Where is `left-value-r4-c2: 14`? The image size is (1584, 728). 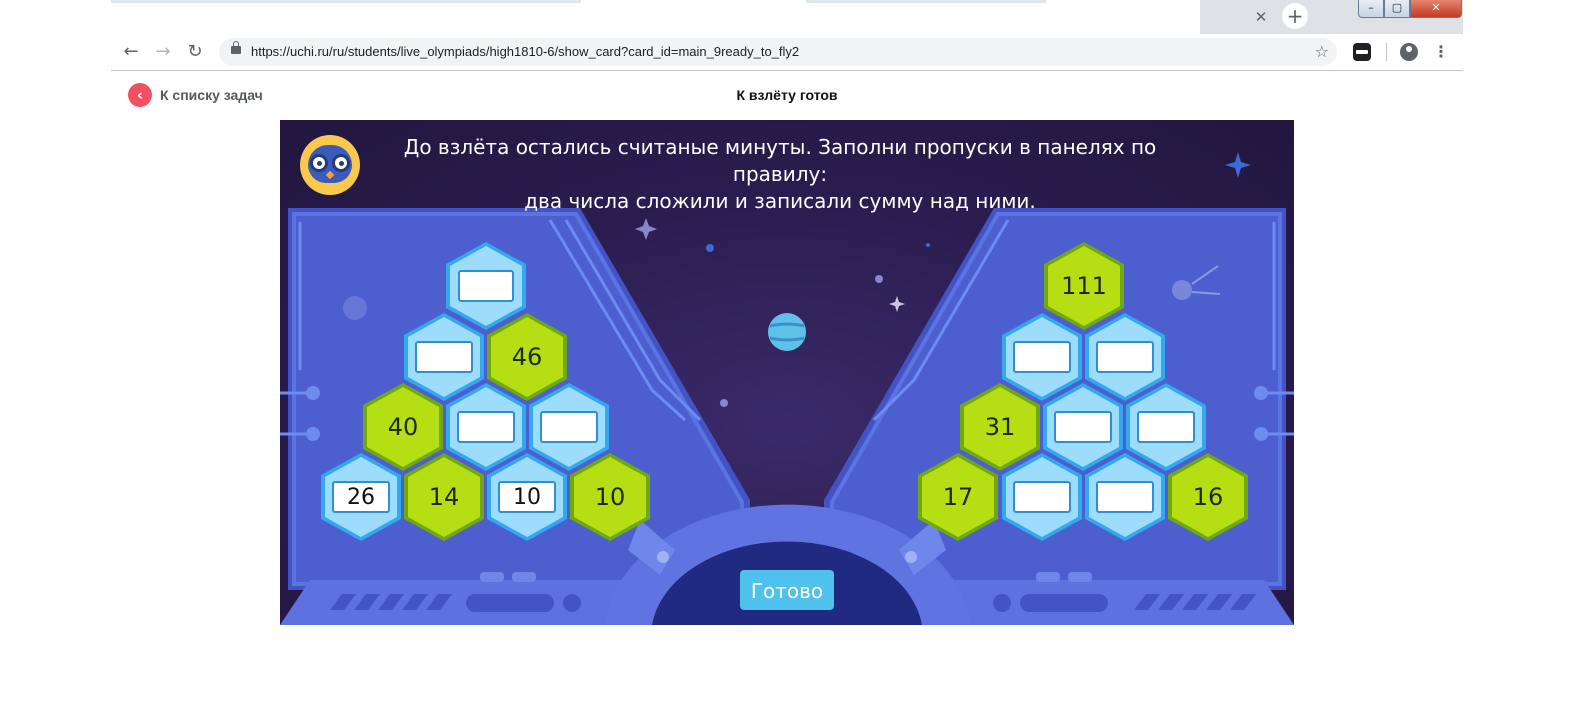 left-value-r4-c2: 14 is located at coordinates (444, 497).